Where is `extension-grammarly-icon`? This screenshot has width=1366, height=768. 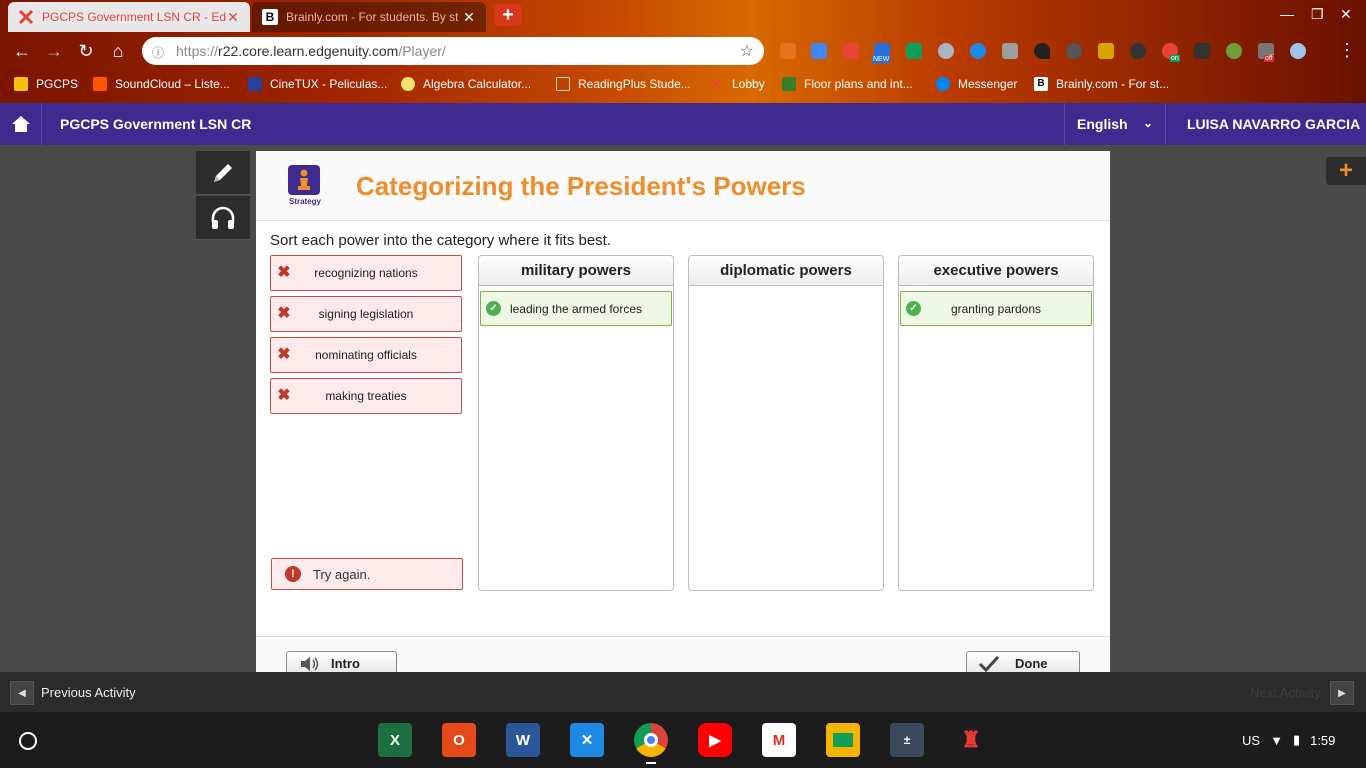
extension-grammarly-icon is located at coordinates (1138, 51).